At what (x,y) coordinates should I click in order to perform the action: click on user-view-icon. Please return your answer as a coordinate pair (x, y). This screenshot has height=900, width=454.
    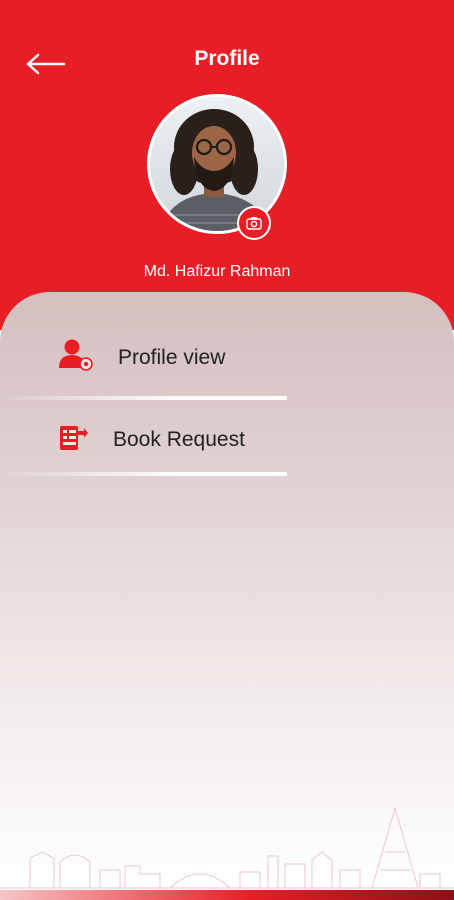
    Looking at the image, I should click on (76, 355).